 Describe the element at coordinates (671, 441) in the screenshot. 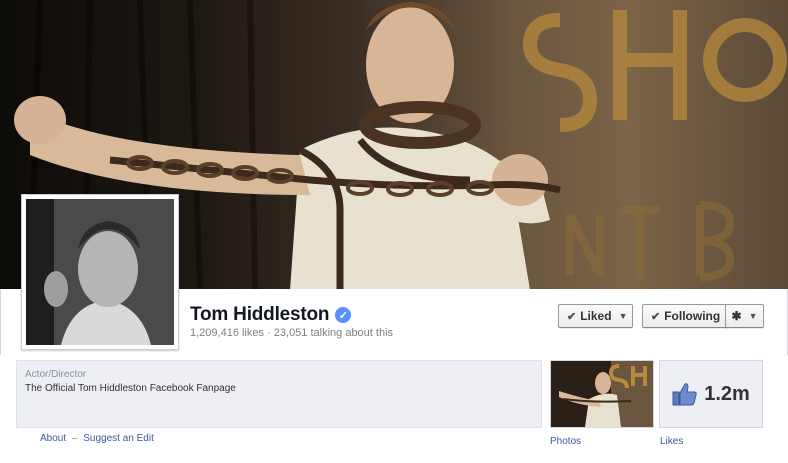

I see `likes-link: Likes` at that location.